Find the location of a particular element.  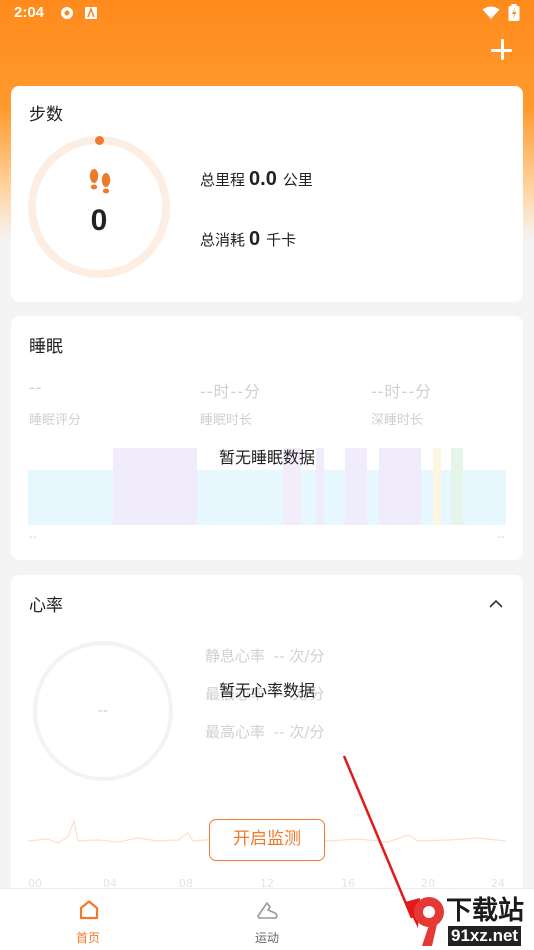

status-bar: 2:04 is located at coordinates (267, 14).